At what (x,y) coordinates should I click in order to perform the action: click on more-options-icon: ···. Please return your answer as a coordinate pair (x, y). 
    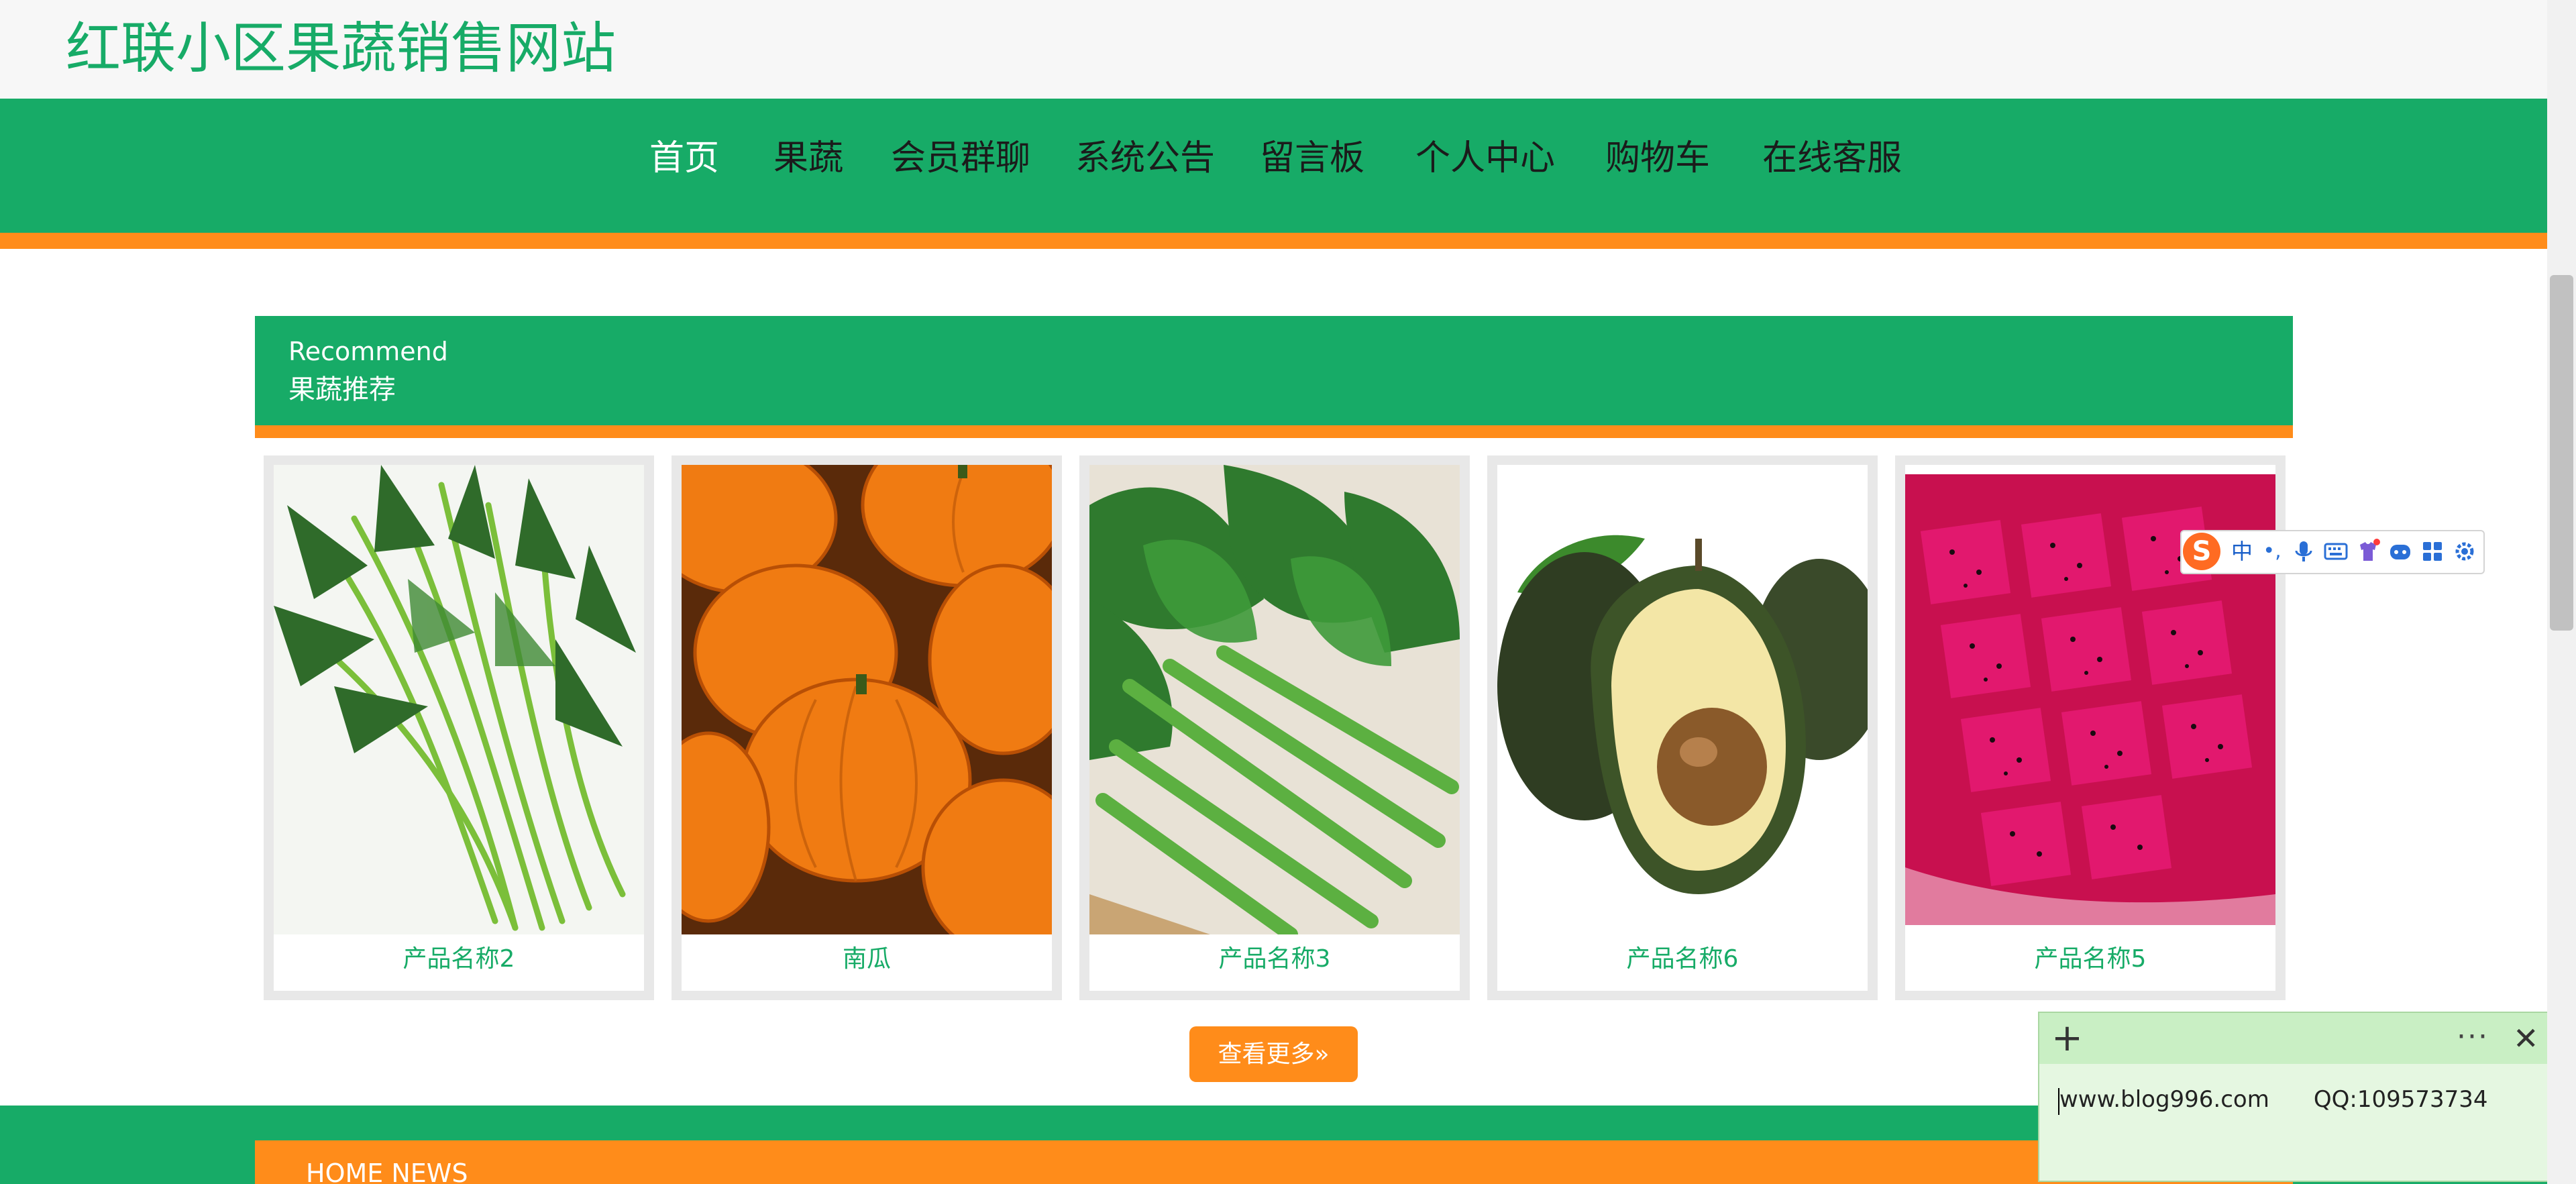
    Looking at the image, I should click on (2473, 1037).